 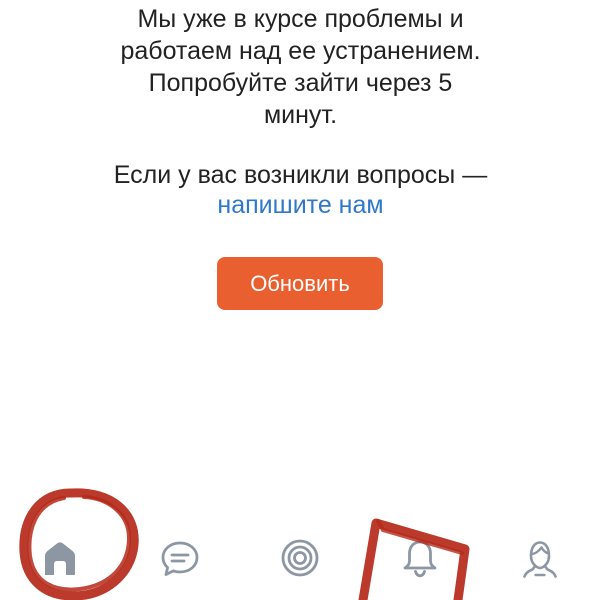 I want to click on message-line: Мы уже в курсе проблемы и, so click(x=300, y=19).